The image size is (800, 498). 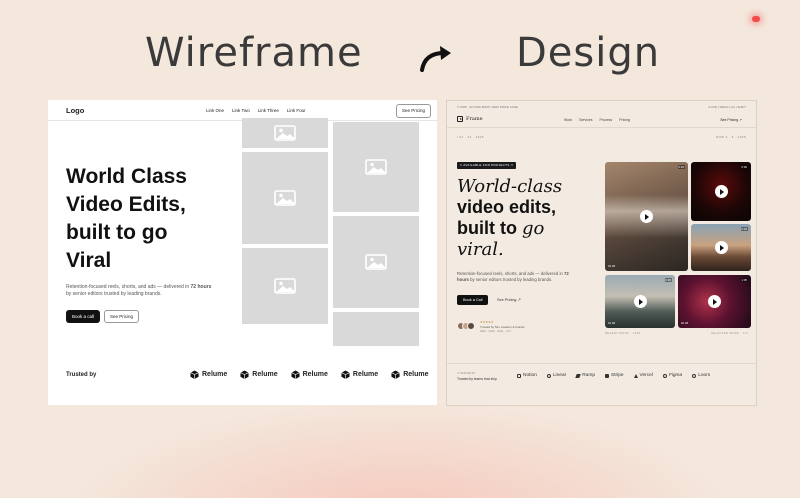 I want to click on nav-link-work: Work, so click(x=568, y=120).